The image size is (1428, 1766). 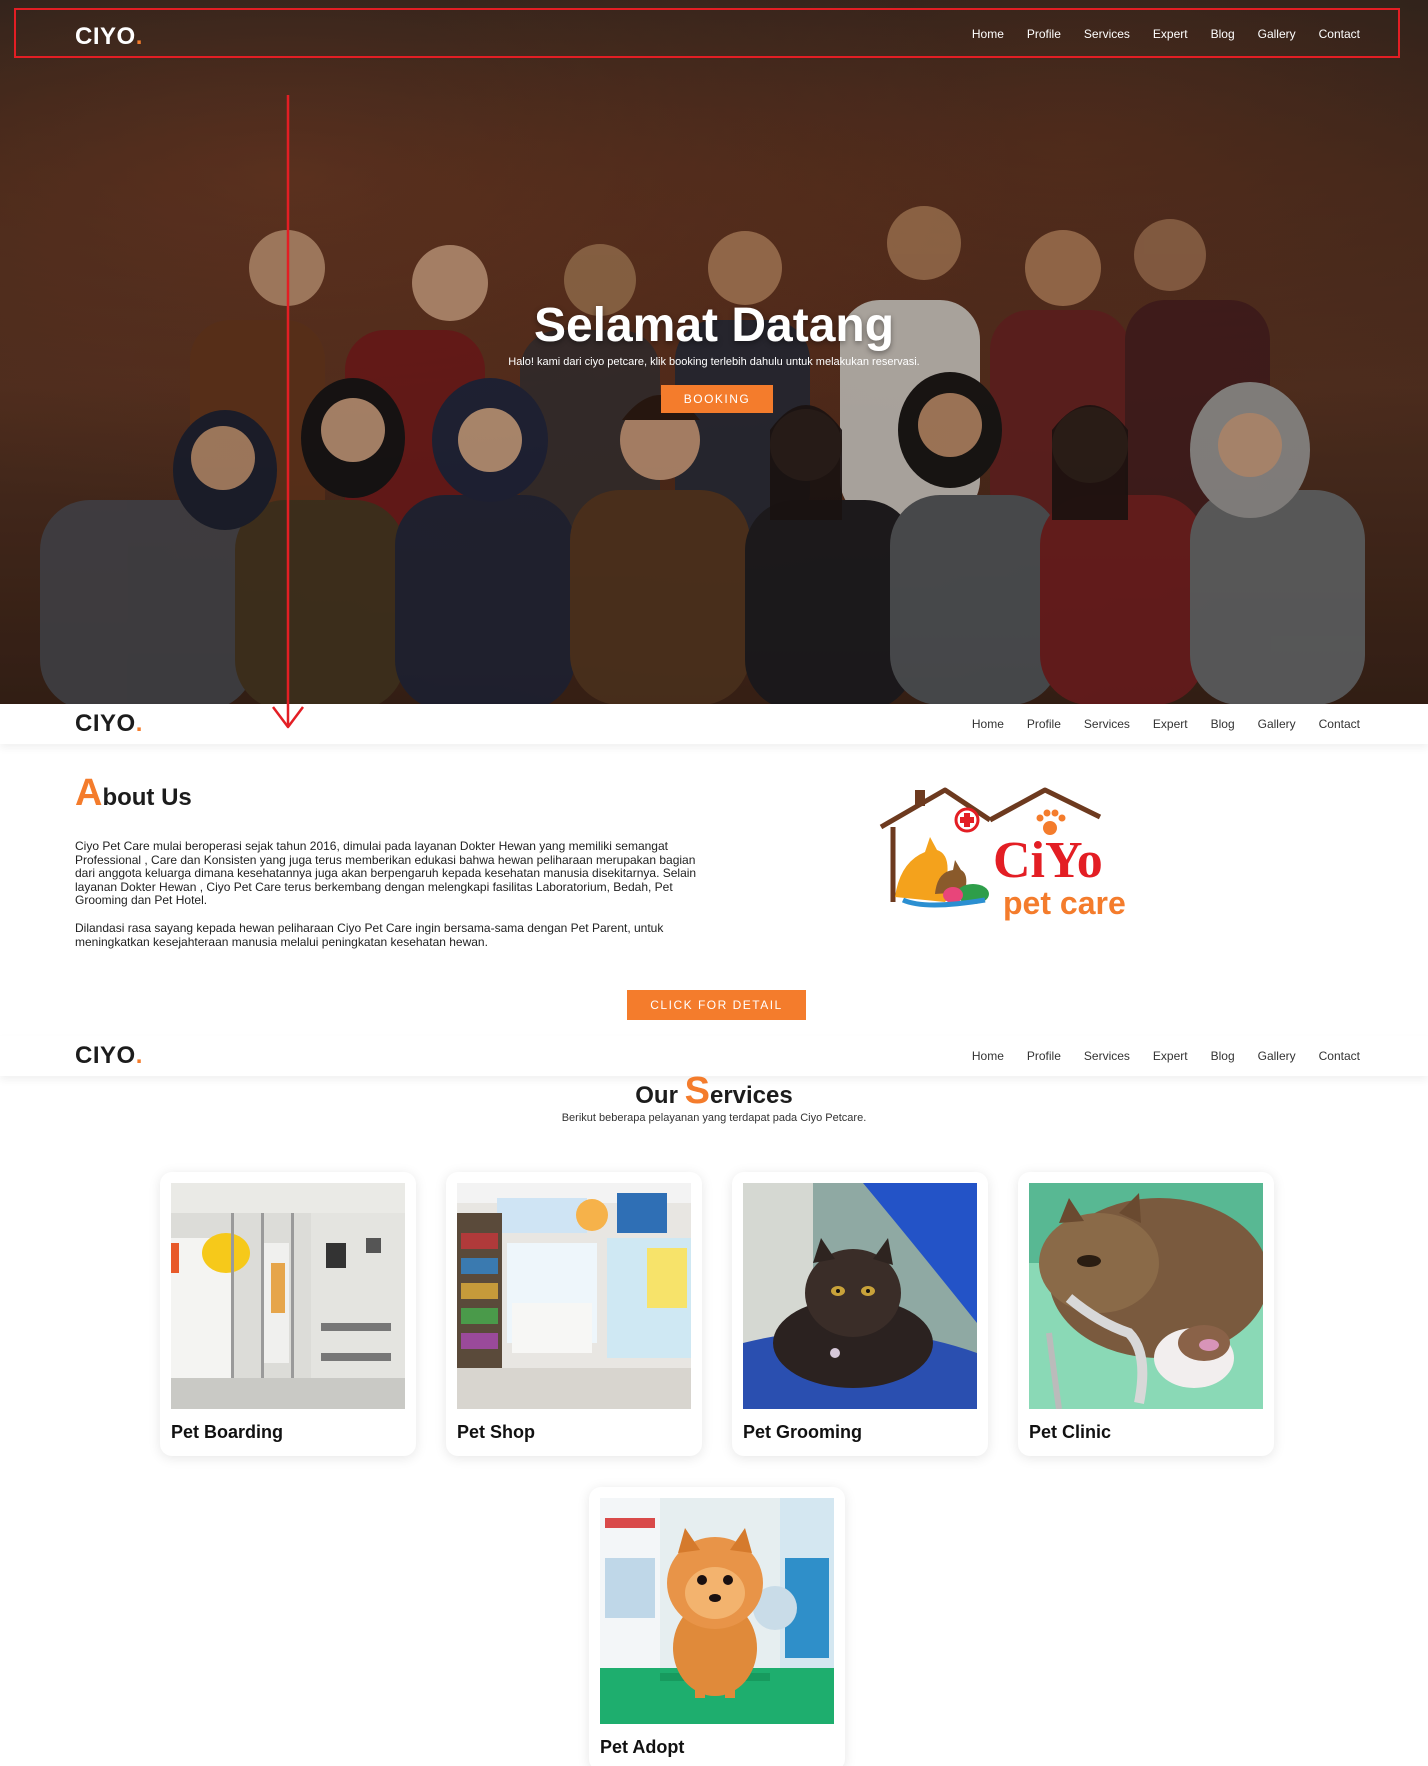 What do you see at coordinates (1064, 903) in the screenshot?
I see `logo-word-petcare: pet care` at bounding box center [1064, 903].